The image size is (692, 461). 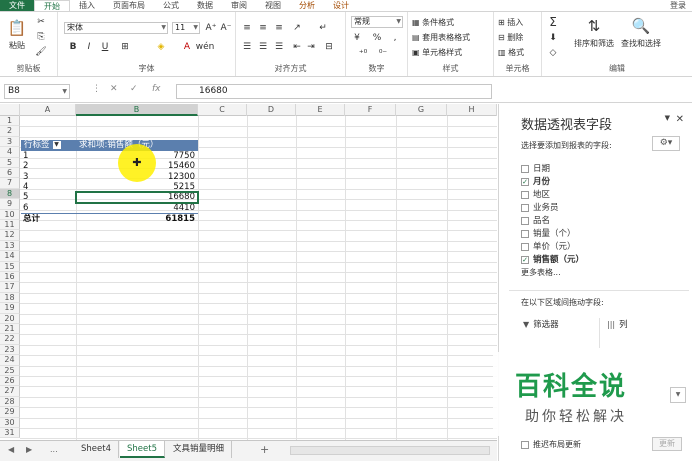 What do you see at coordinates (199, 449) in the screenshot?
I see `sheet-tab-detail: 文具销量明细` at bounding box center [199, 449].